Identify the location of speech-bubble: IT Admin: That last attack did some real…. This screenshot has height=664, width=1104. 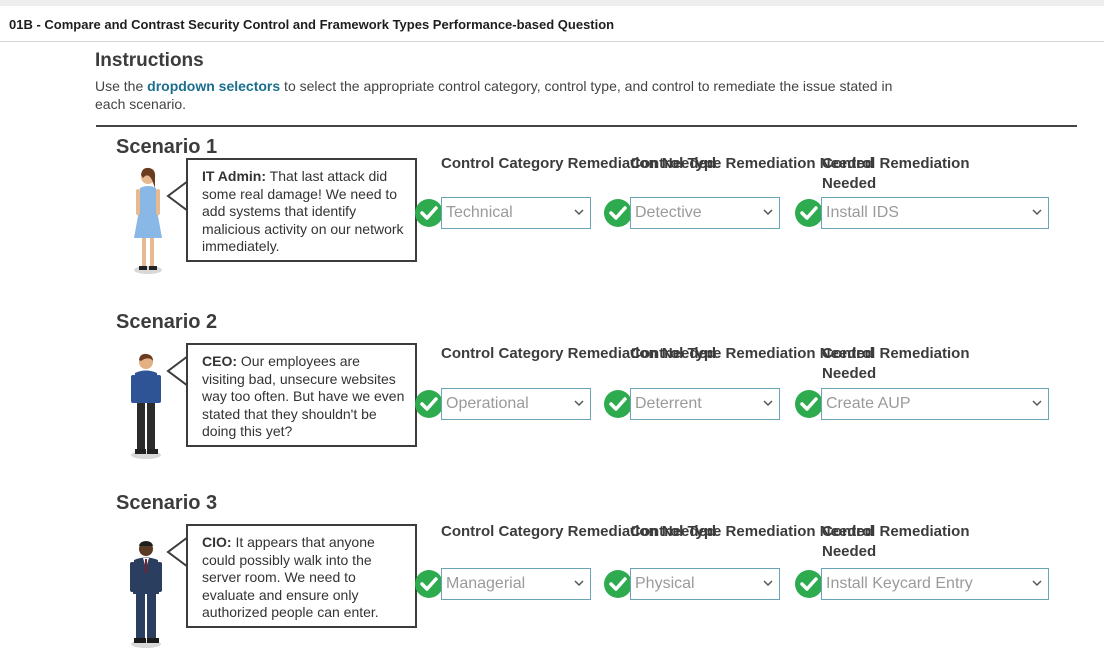
(301, 210).